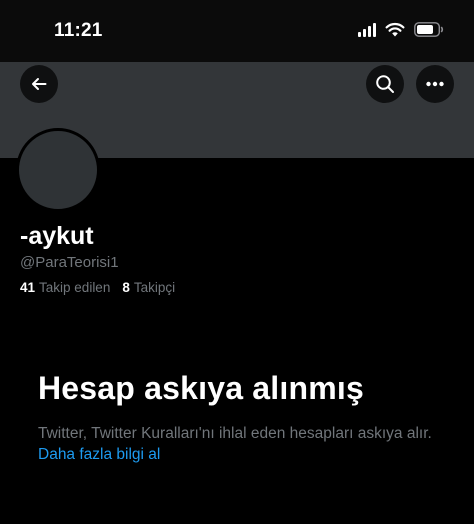 The width and height of the screenshot is (474, 524). What do you see at coordinates (237, 31) in the screenshot?
I see `status-bar: 11:21` at bounding box center [237, 31].